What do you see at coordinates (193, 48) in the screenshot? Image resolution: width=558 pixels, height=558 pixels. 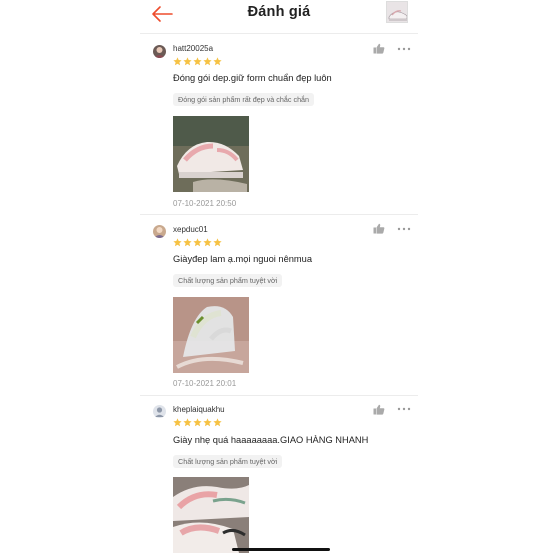 I see `username: hatt20025a` at bounding box center [193, 48].